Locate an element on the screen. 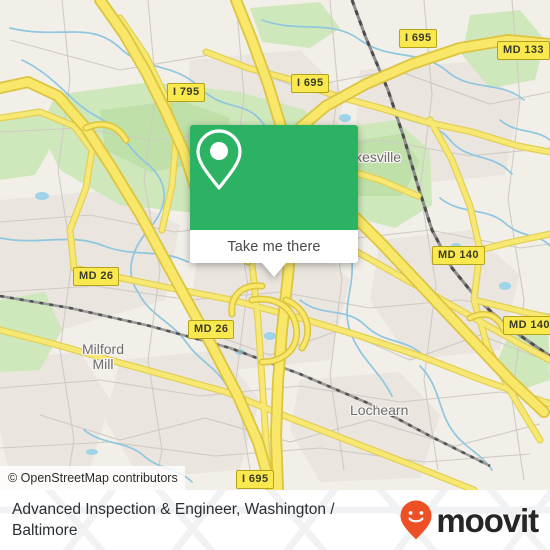 The image size is (550, 550). moovit-brand-logo: moovit is located at coordinates (469, 520).